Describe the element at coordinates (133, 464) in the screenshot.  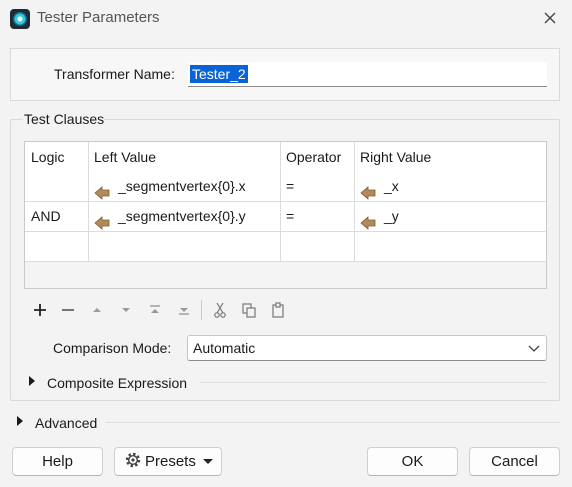
I see `gear-icon` at that location.